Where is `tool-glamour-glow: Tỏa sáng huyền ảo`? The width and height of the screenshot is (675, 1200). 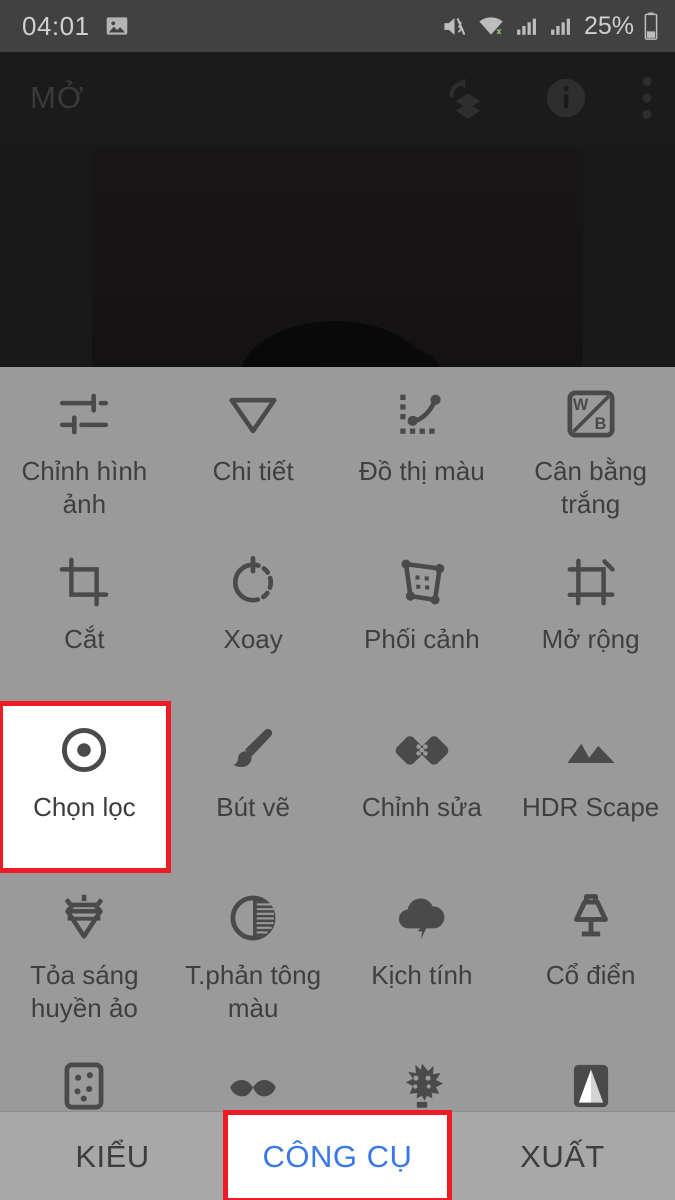 tool-glamour-glow: Tỏa sáng huyền ảo is located at coordinates (84, 955).